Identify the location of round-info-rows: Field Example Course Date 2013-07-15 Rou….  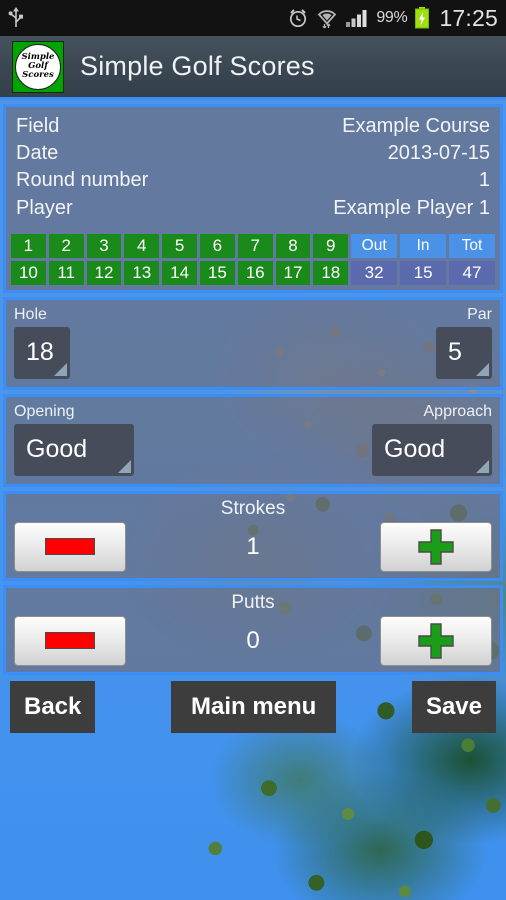
(253, 168).